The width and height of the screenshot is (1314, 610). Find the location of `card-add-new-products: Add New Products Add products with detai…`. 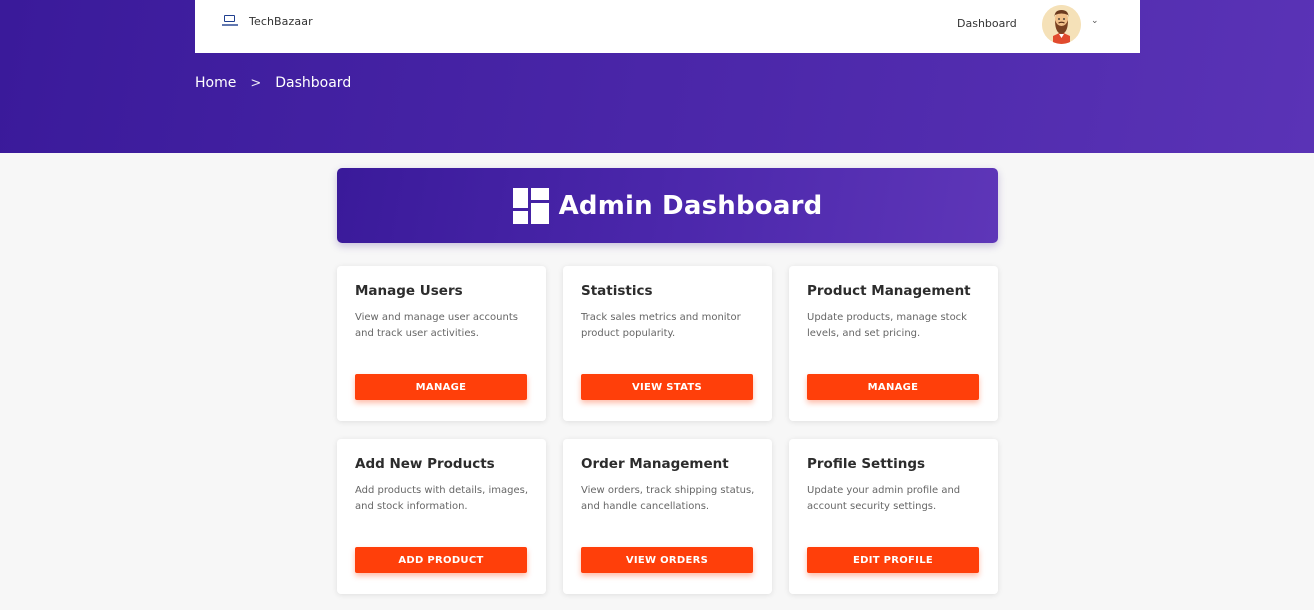

card-add-new-products: Add New Products Add products with detai… is located at coordinates (441, 516).